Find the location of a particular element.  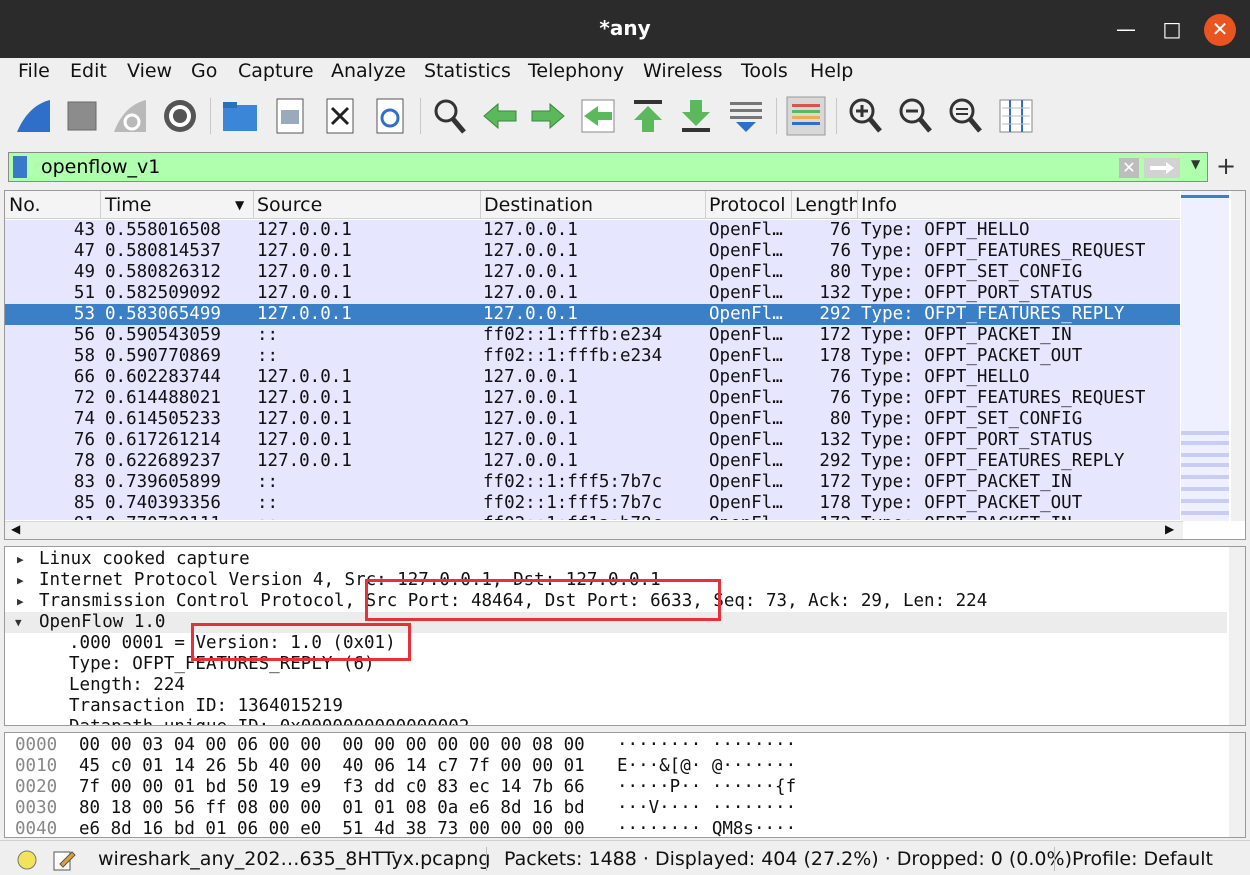

go-forward-arrow-icon is located at coordinates (548, 116).